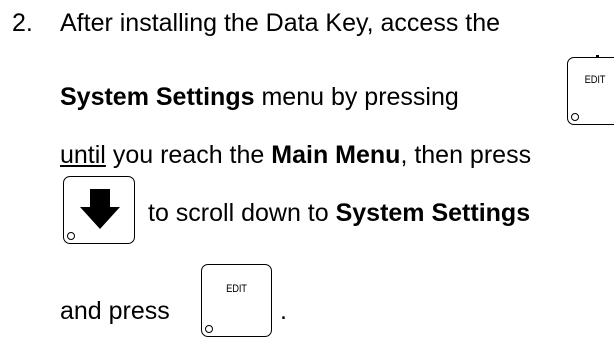 The image size is (614, 339). I want to click on down-arrow-icon, so click(100, 209).